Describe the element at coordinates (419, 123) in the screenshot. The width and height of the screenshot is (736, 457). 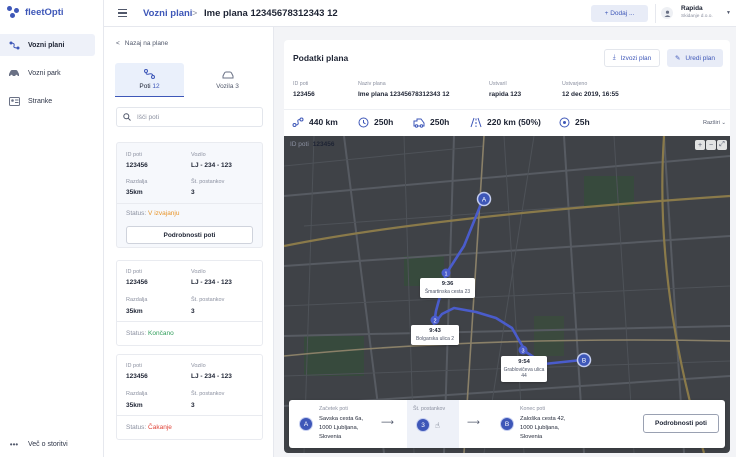
I see `truck-icon` at that location.